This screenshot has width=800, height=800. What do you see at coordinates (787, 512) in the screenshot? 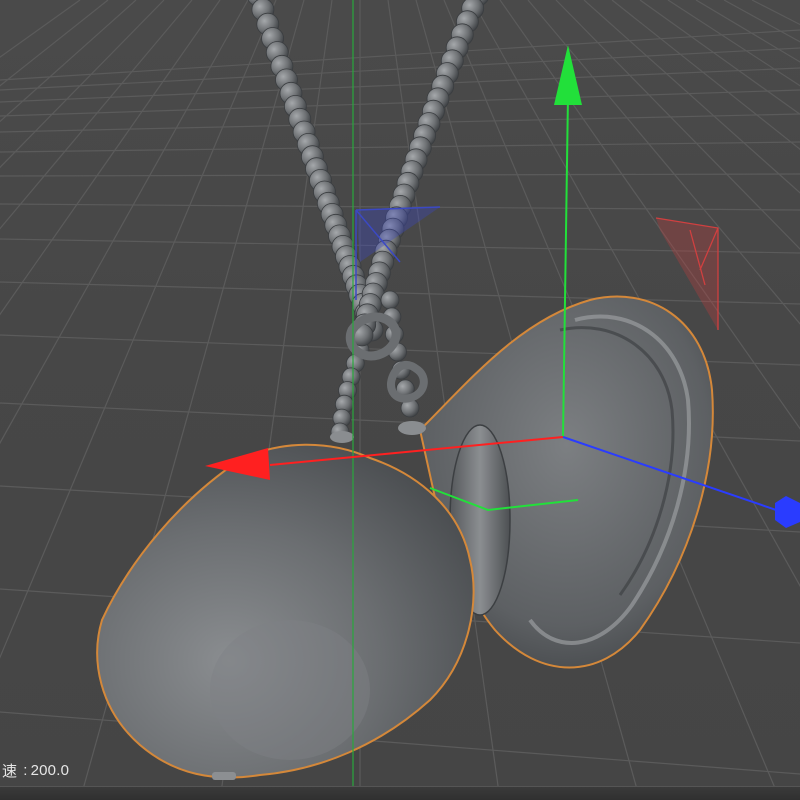
I see `z-axis-cap-icon` at bounding box center [787, 512].